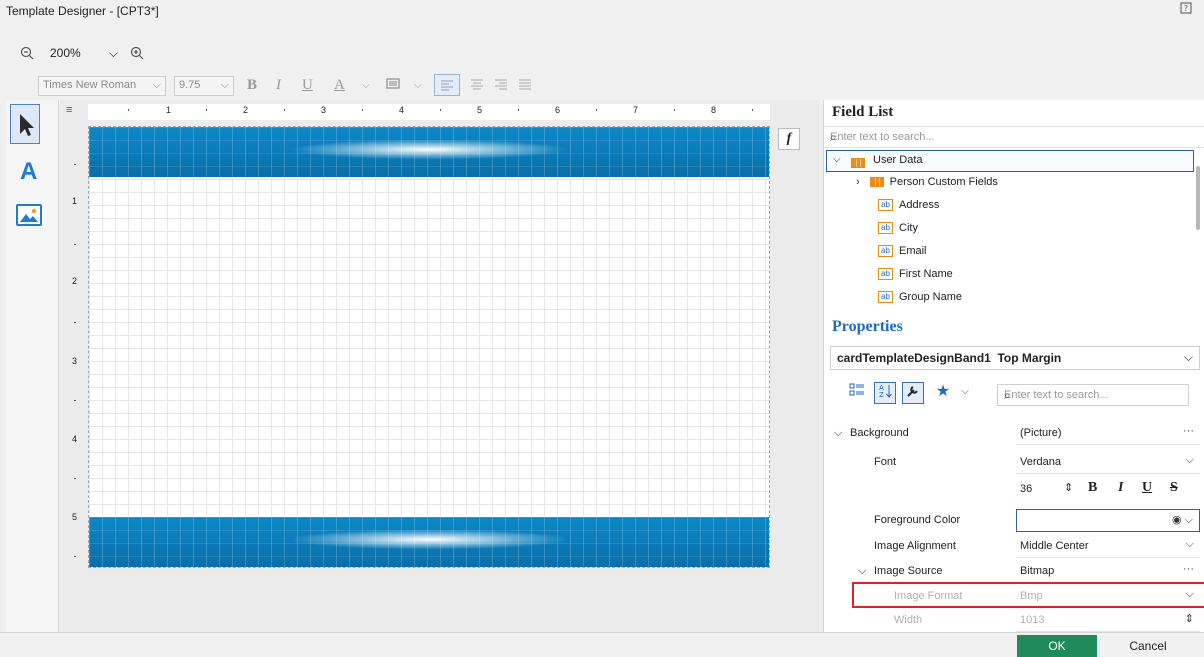 This screenshot has height=657, width=1204. I want to click on color-picker: ◉ ⌵, so click(1108, 520).